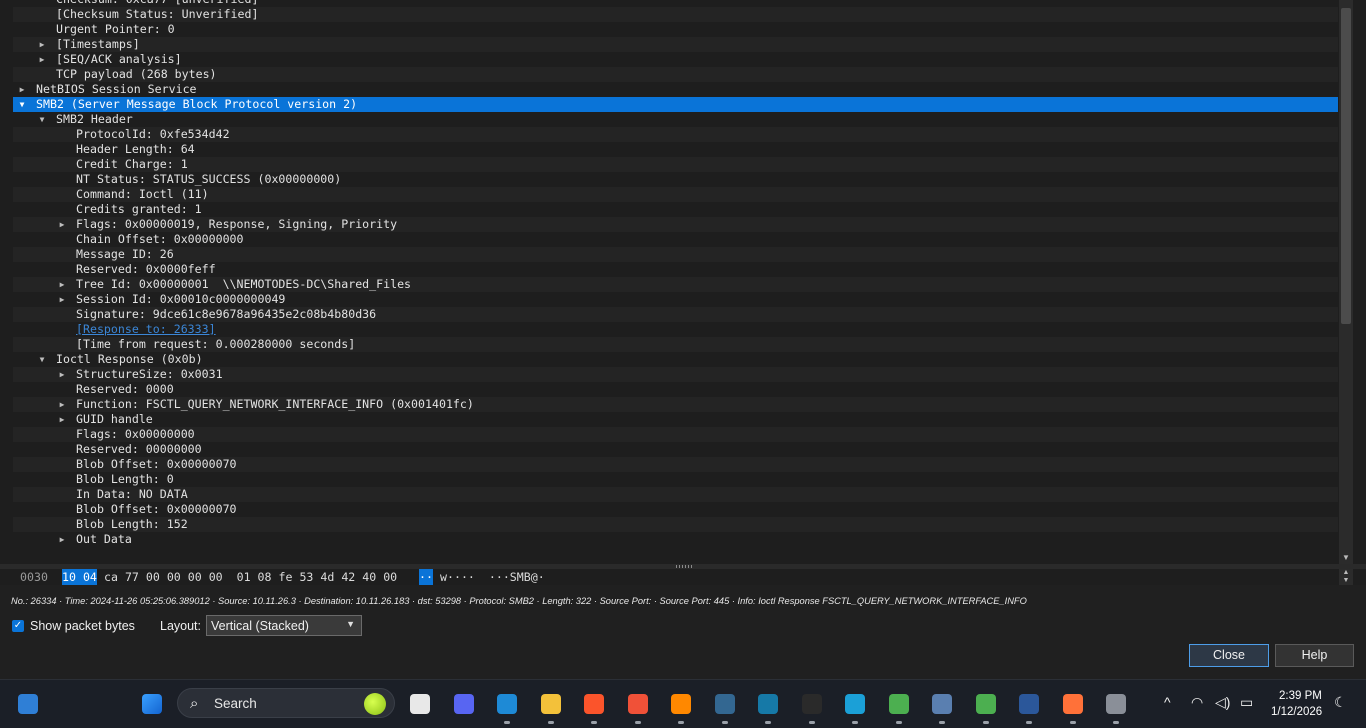 This screenshot has width=1366, height=728. Describe the element at coordinates (675, 479) in the screenshot. I see `tree-row: Blob Length: 0` at that location.